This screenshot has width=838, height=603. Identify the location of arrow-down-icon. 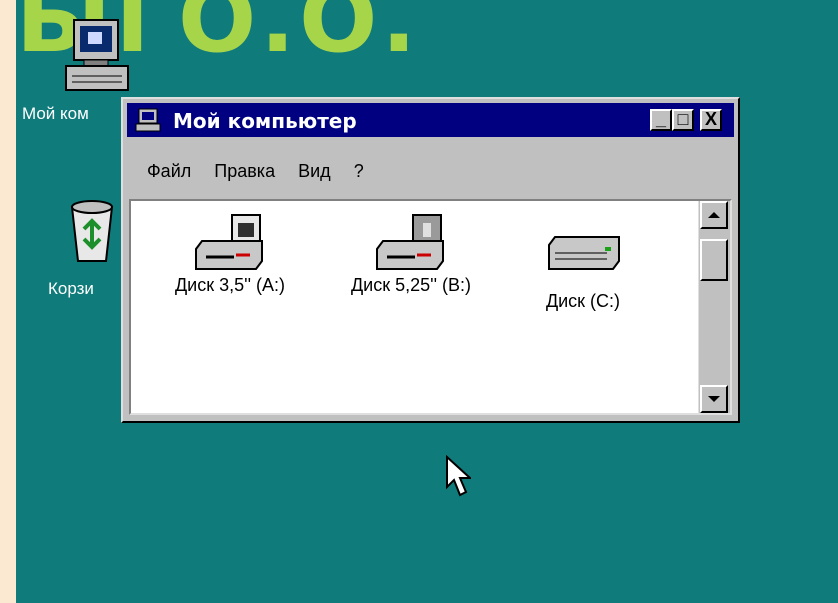
(714, 399).